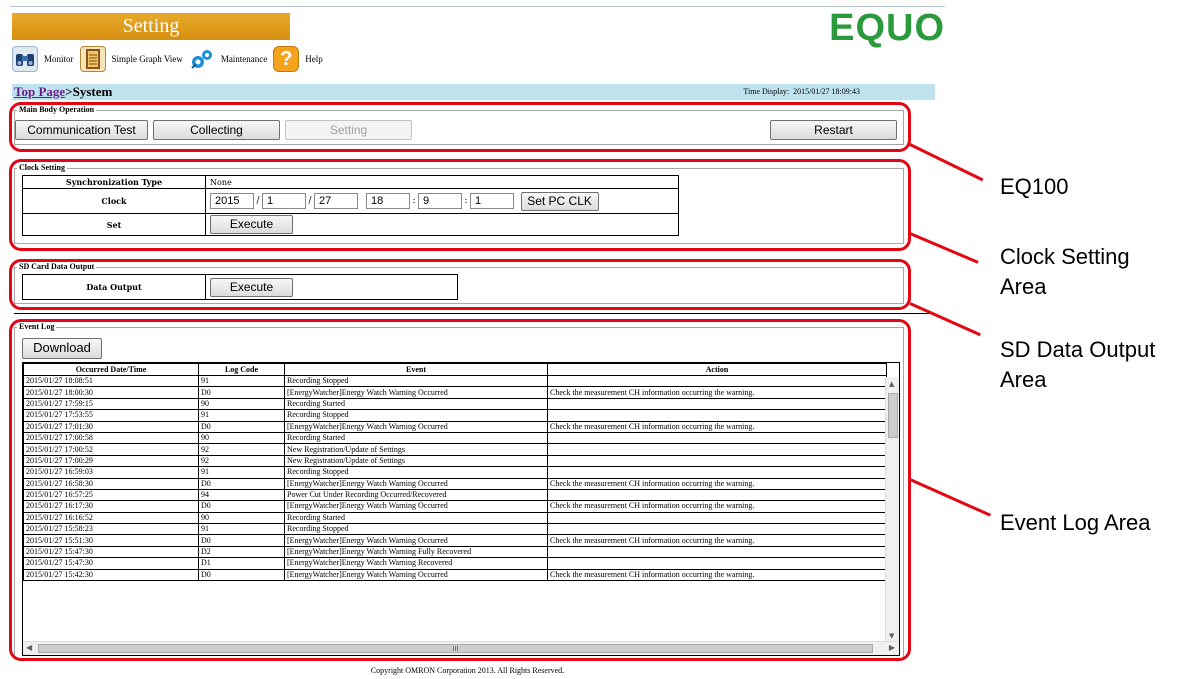 The image size is (1200, 679). I want to click on equo-logo: EQUO, so click(887, 28).